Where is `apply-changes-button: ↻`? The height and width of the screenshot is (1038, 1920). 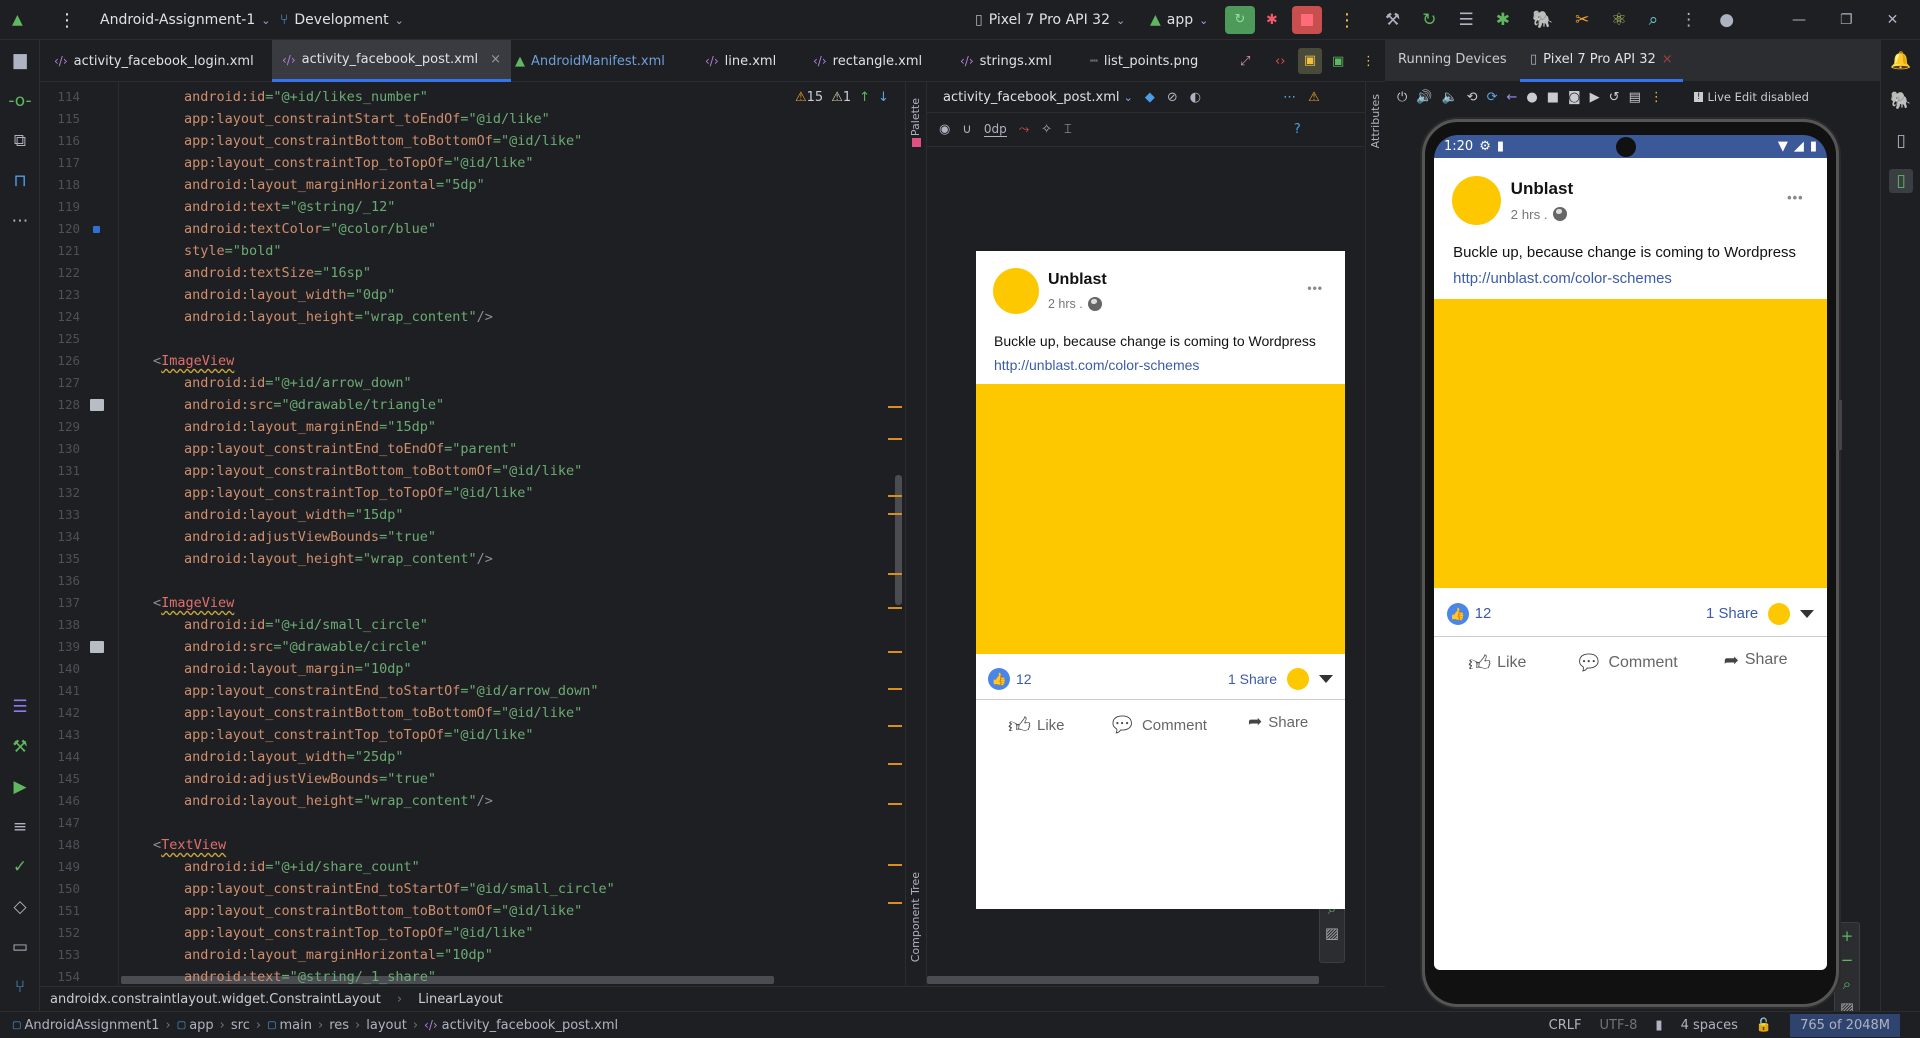
apply-changes-button: ↻ is located at coordinates (1240, 20).